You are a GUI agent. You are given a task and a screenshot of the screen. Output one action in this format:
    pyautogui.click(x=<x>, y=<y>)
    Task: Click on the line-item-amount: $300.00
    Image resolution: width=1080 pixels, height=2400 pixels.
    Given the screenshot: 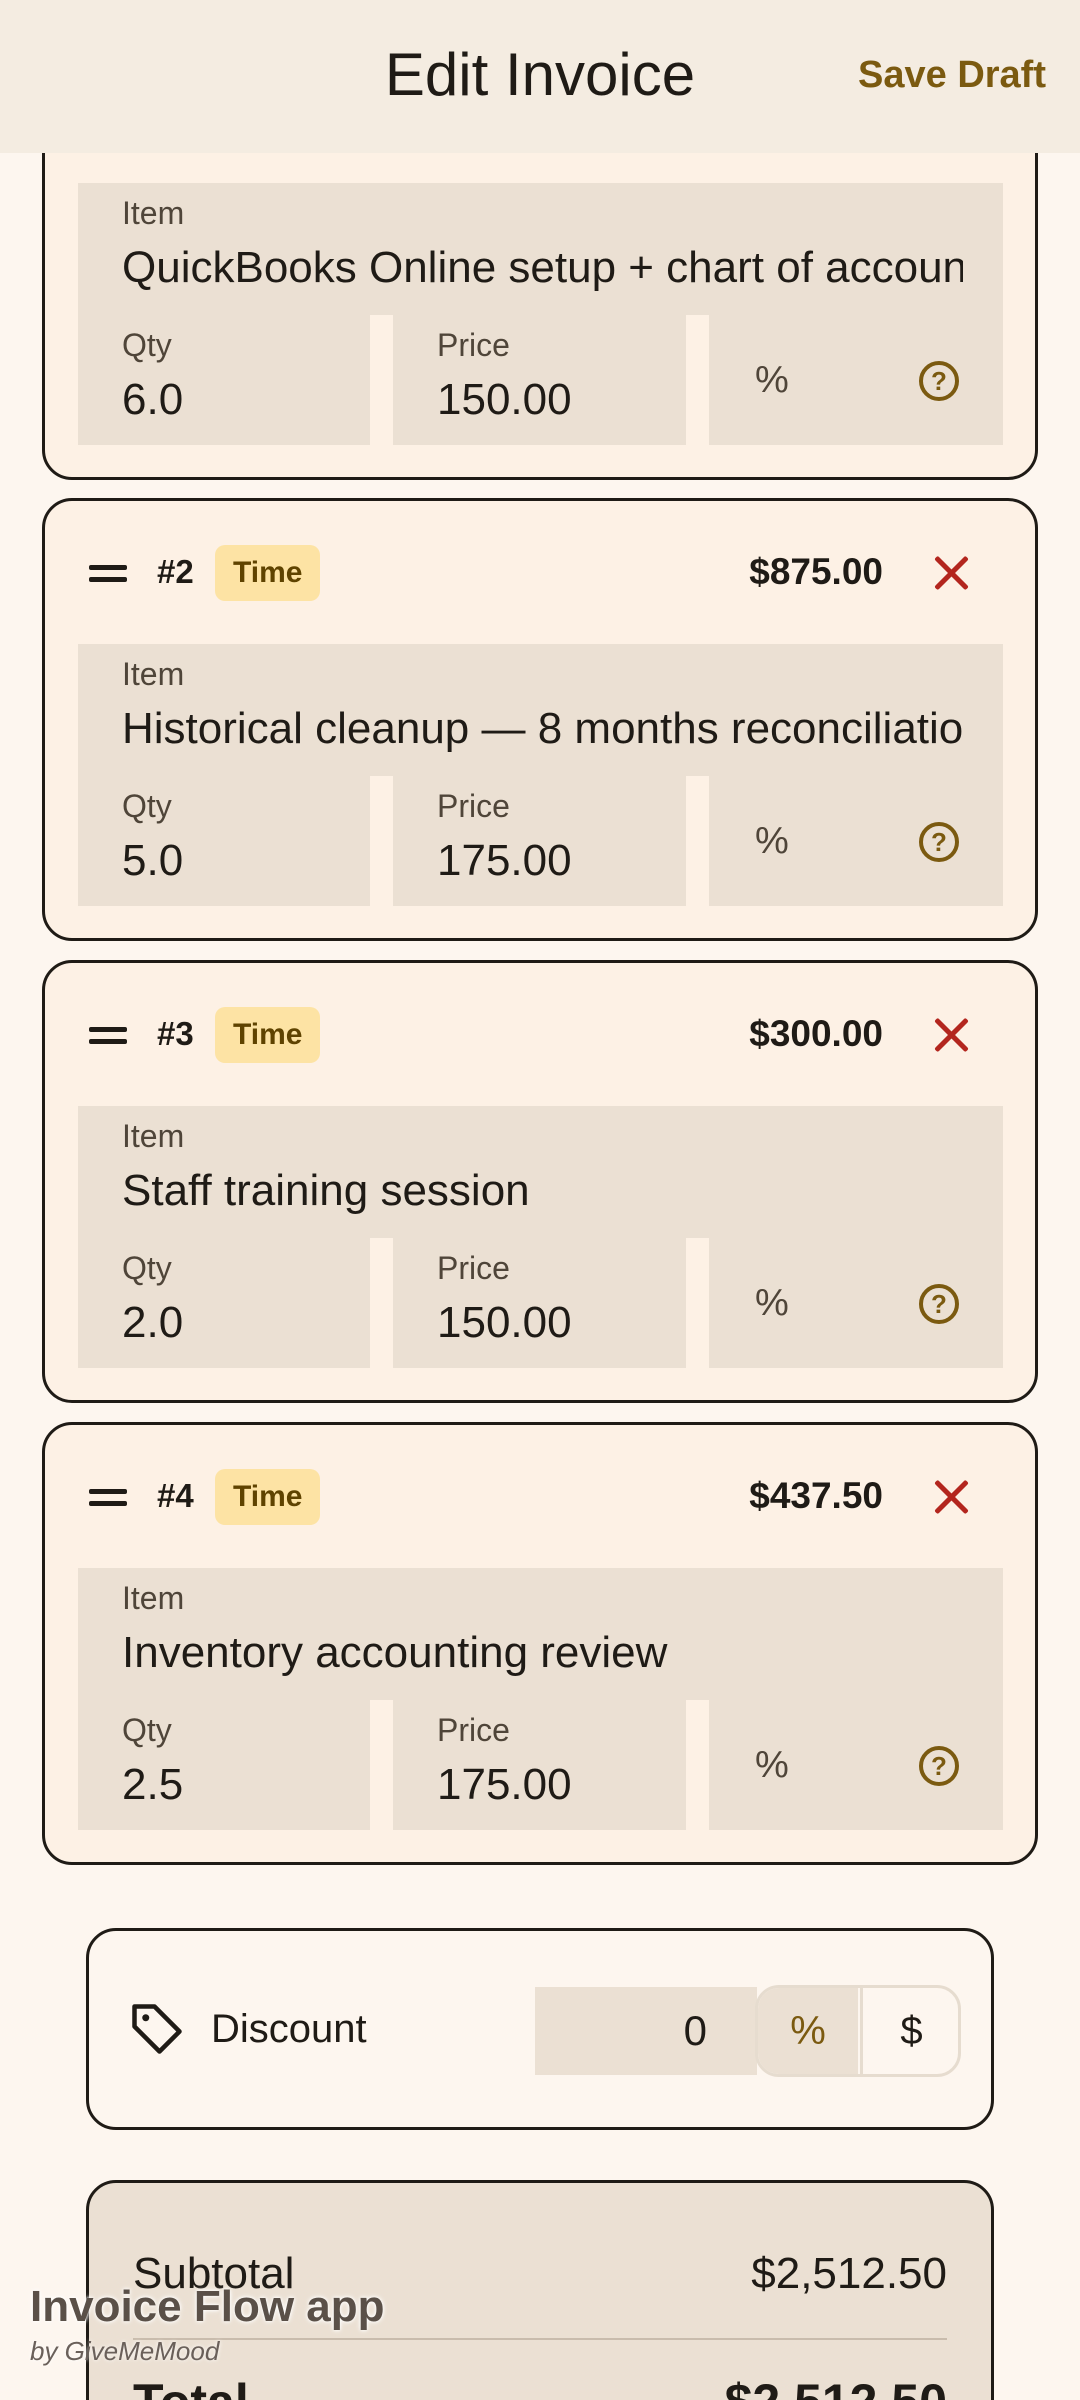 What is the action you would take?
    pyautogui.click(x=816, y=1033)
    